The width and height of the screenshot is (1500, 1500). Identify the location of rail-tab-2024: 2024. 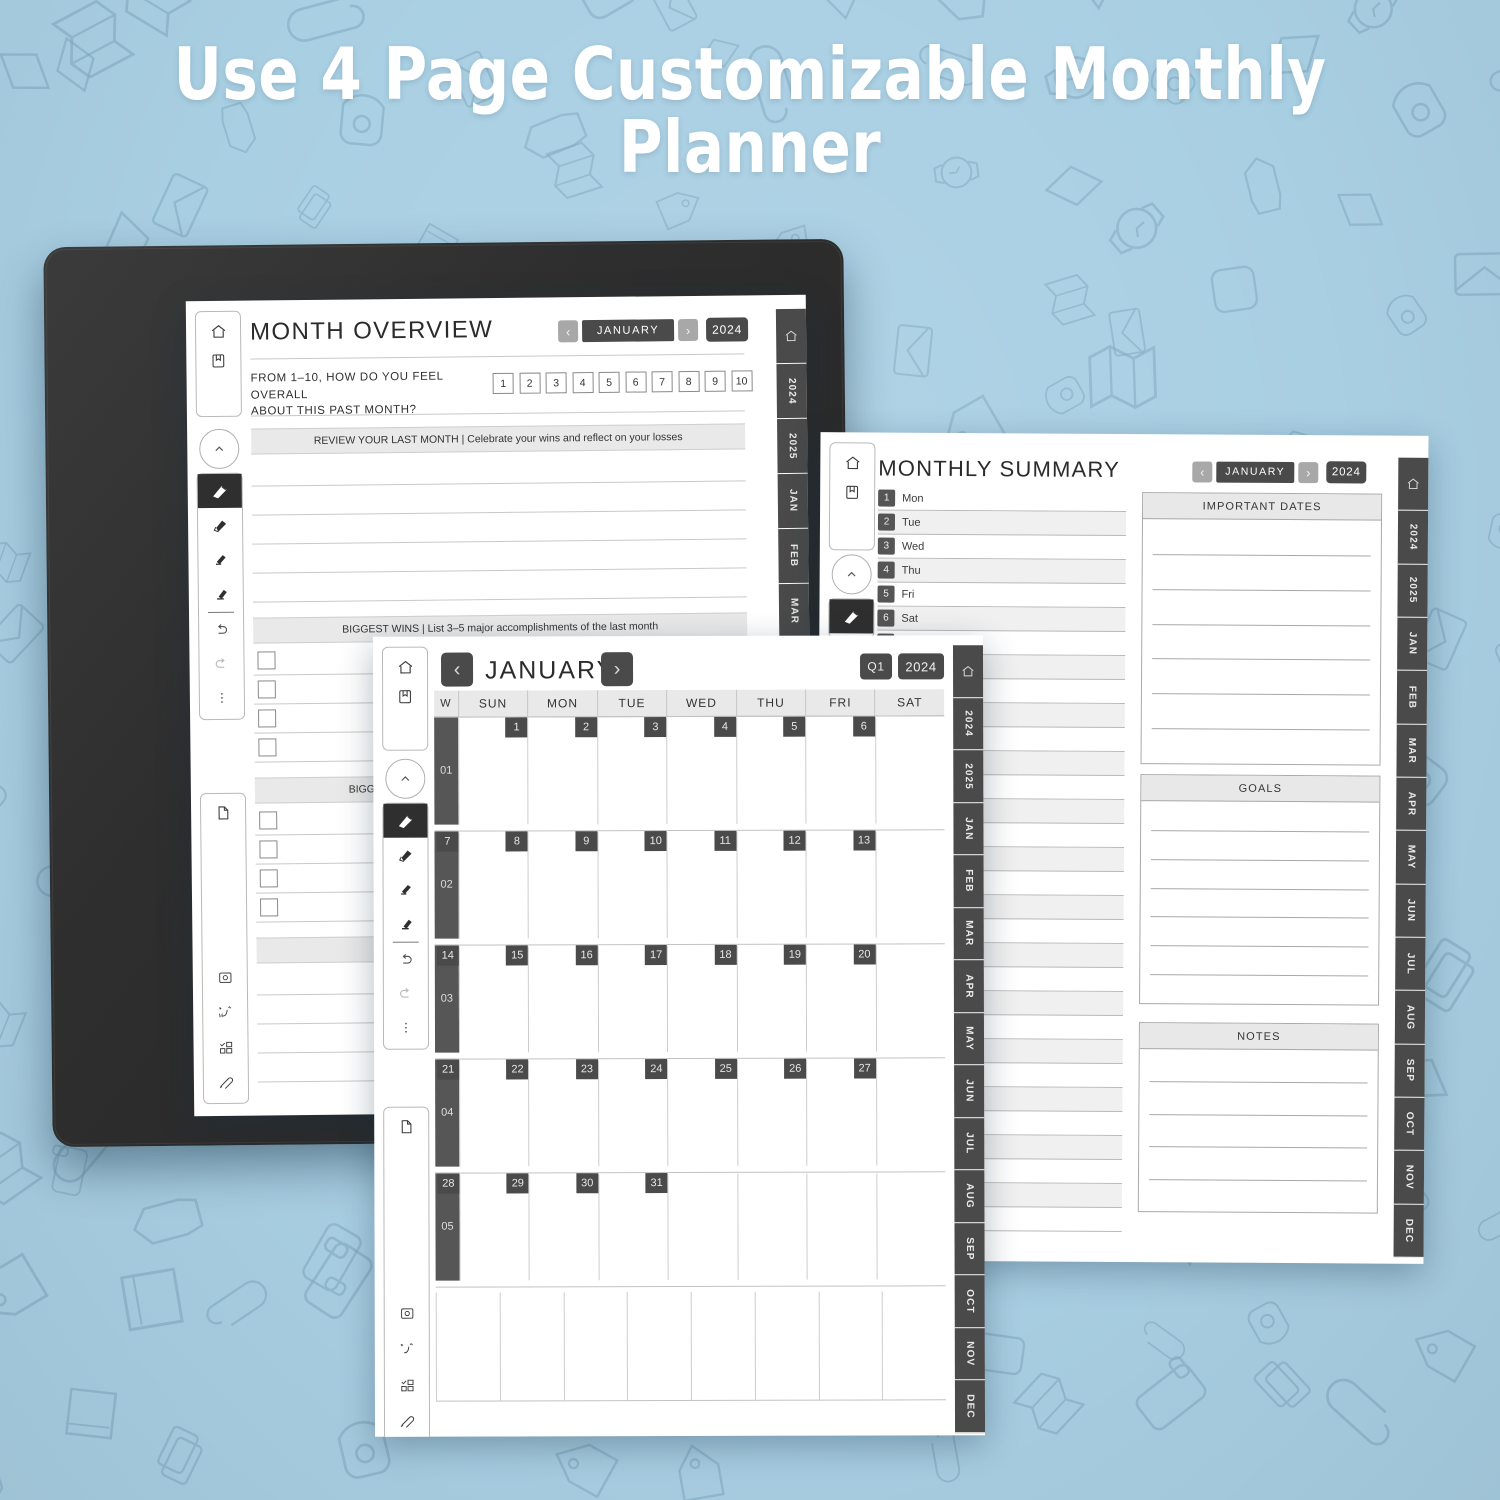
(792, 391).